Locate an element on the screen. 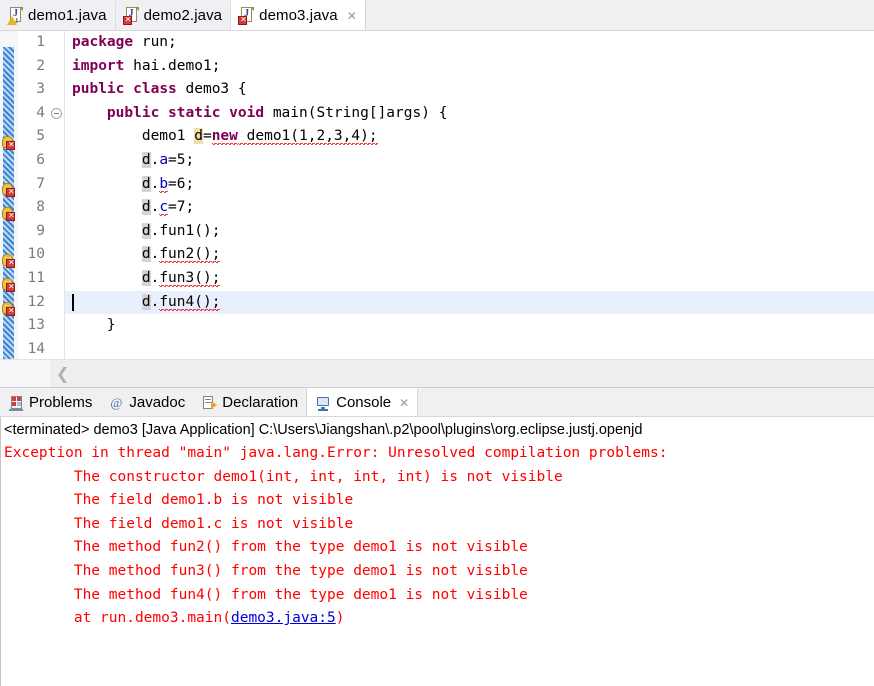 This screenshot has height=686, width=874. console-line: The field demo1.c is not visible is located at coordinates (179, 523).